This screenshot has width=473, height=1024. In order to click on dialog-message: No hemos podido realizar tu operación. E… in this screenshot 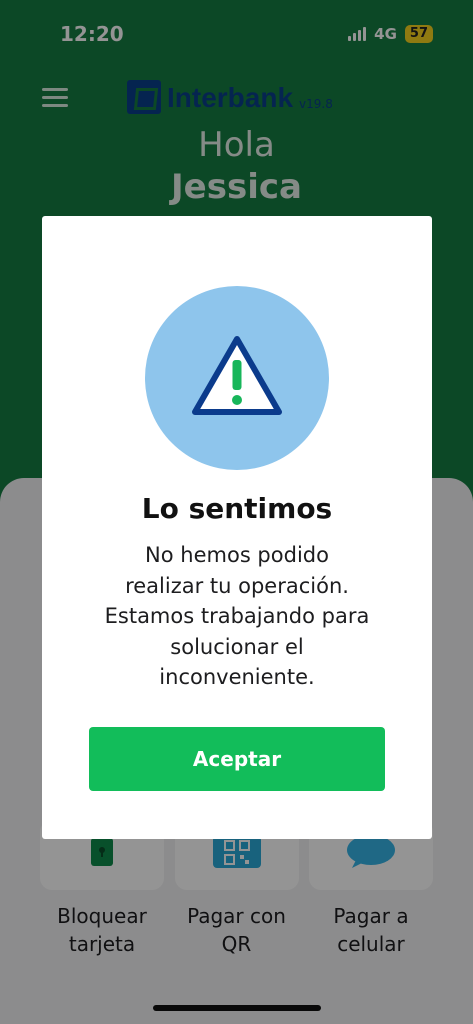, I will do `click(237, 616)`.